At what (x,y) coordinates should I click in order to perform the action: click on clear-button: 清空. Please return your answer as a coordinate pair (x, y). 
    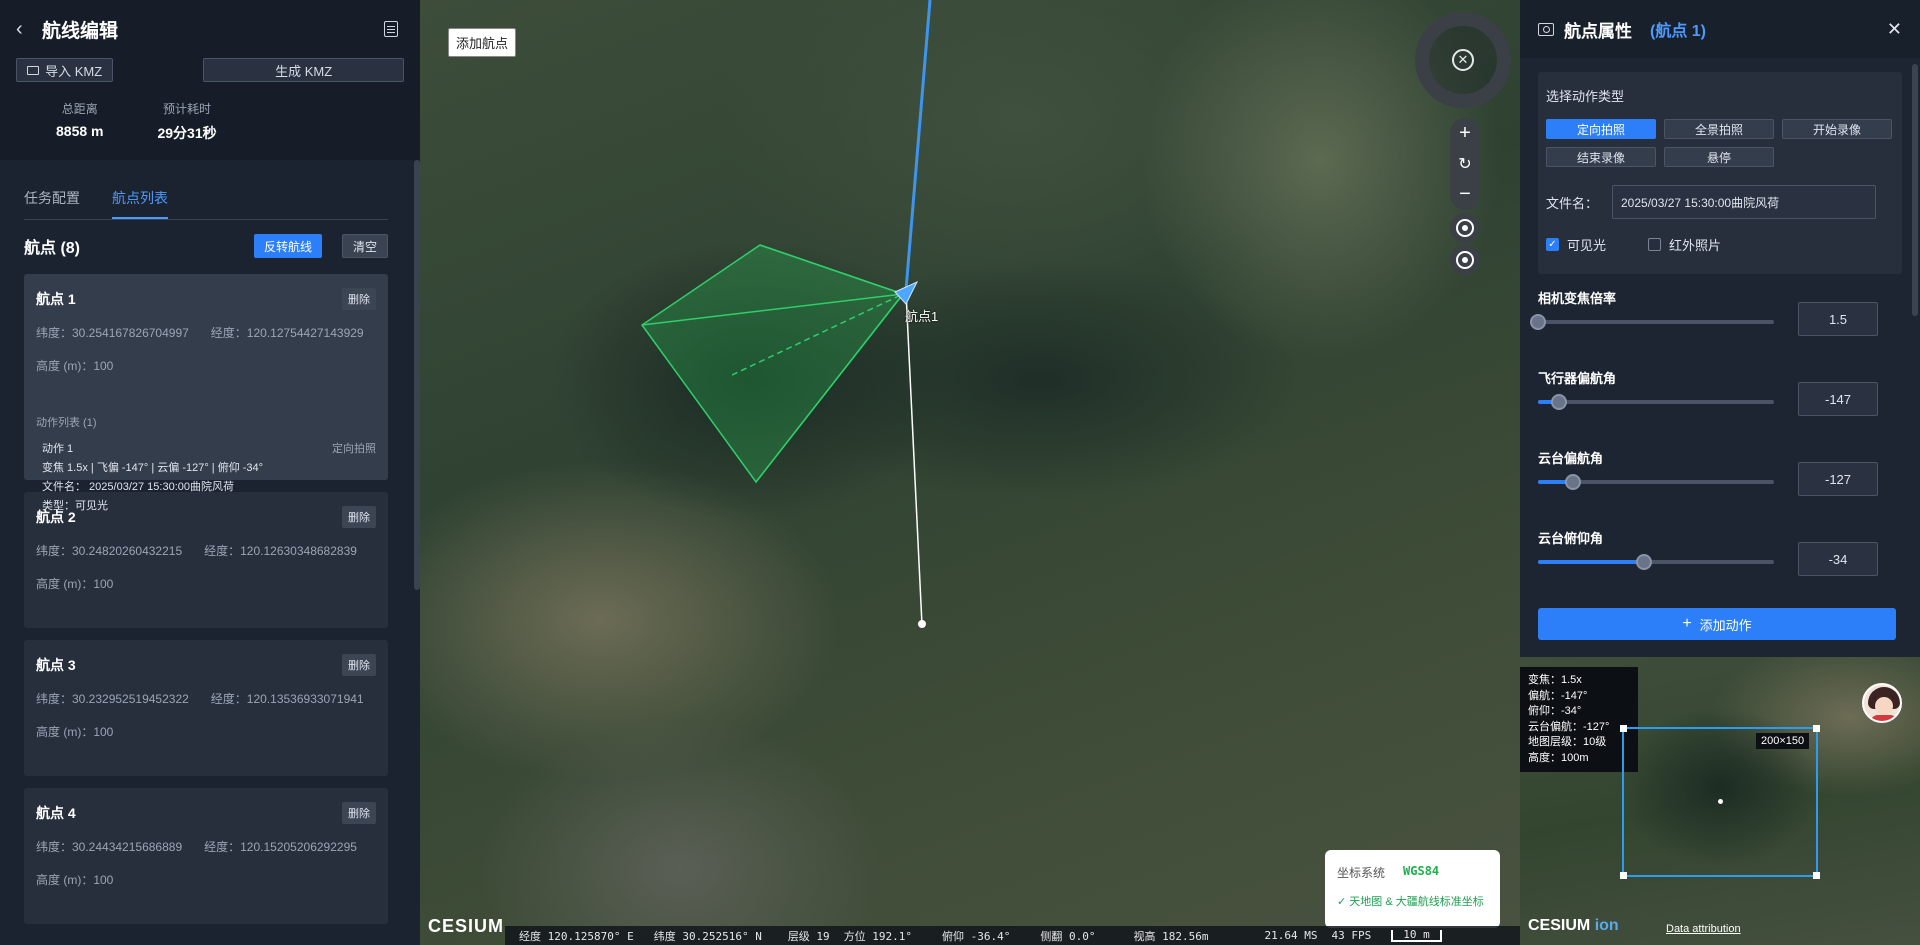
    Looking at the image, I should click on (364, 246).